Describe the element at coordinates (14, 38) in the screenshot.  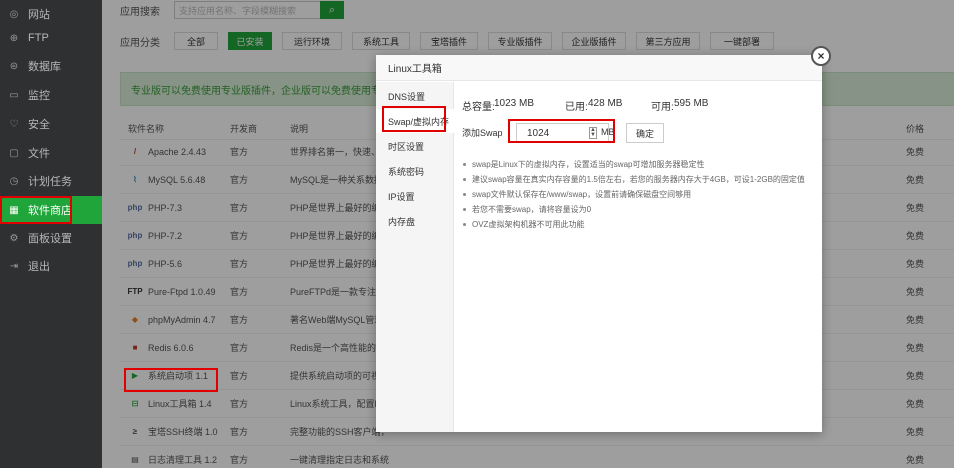
I see `ftp-icon: ⊕` at that location.